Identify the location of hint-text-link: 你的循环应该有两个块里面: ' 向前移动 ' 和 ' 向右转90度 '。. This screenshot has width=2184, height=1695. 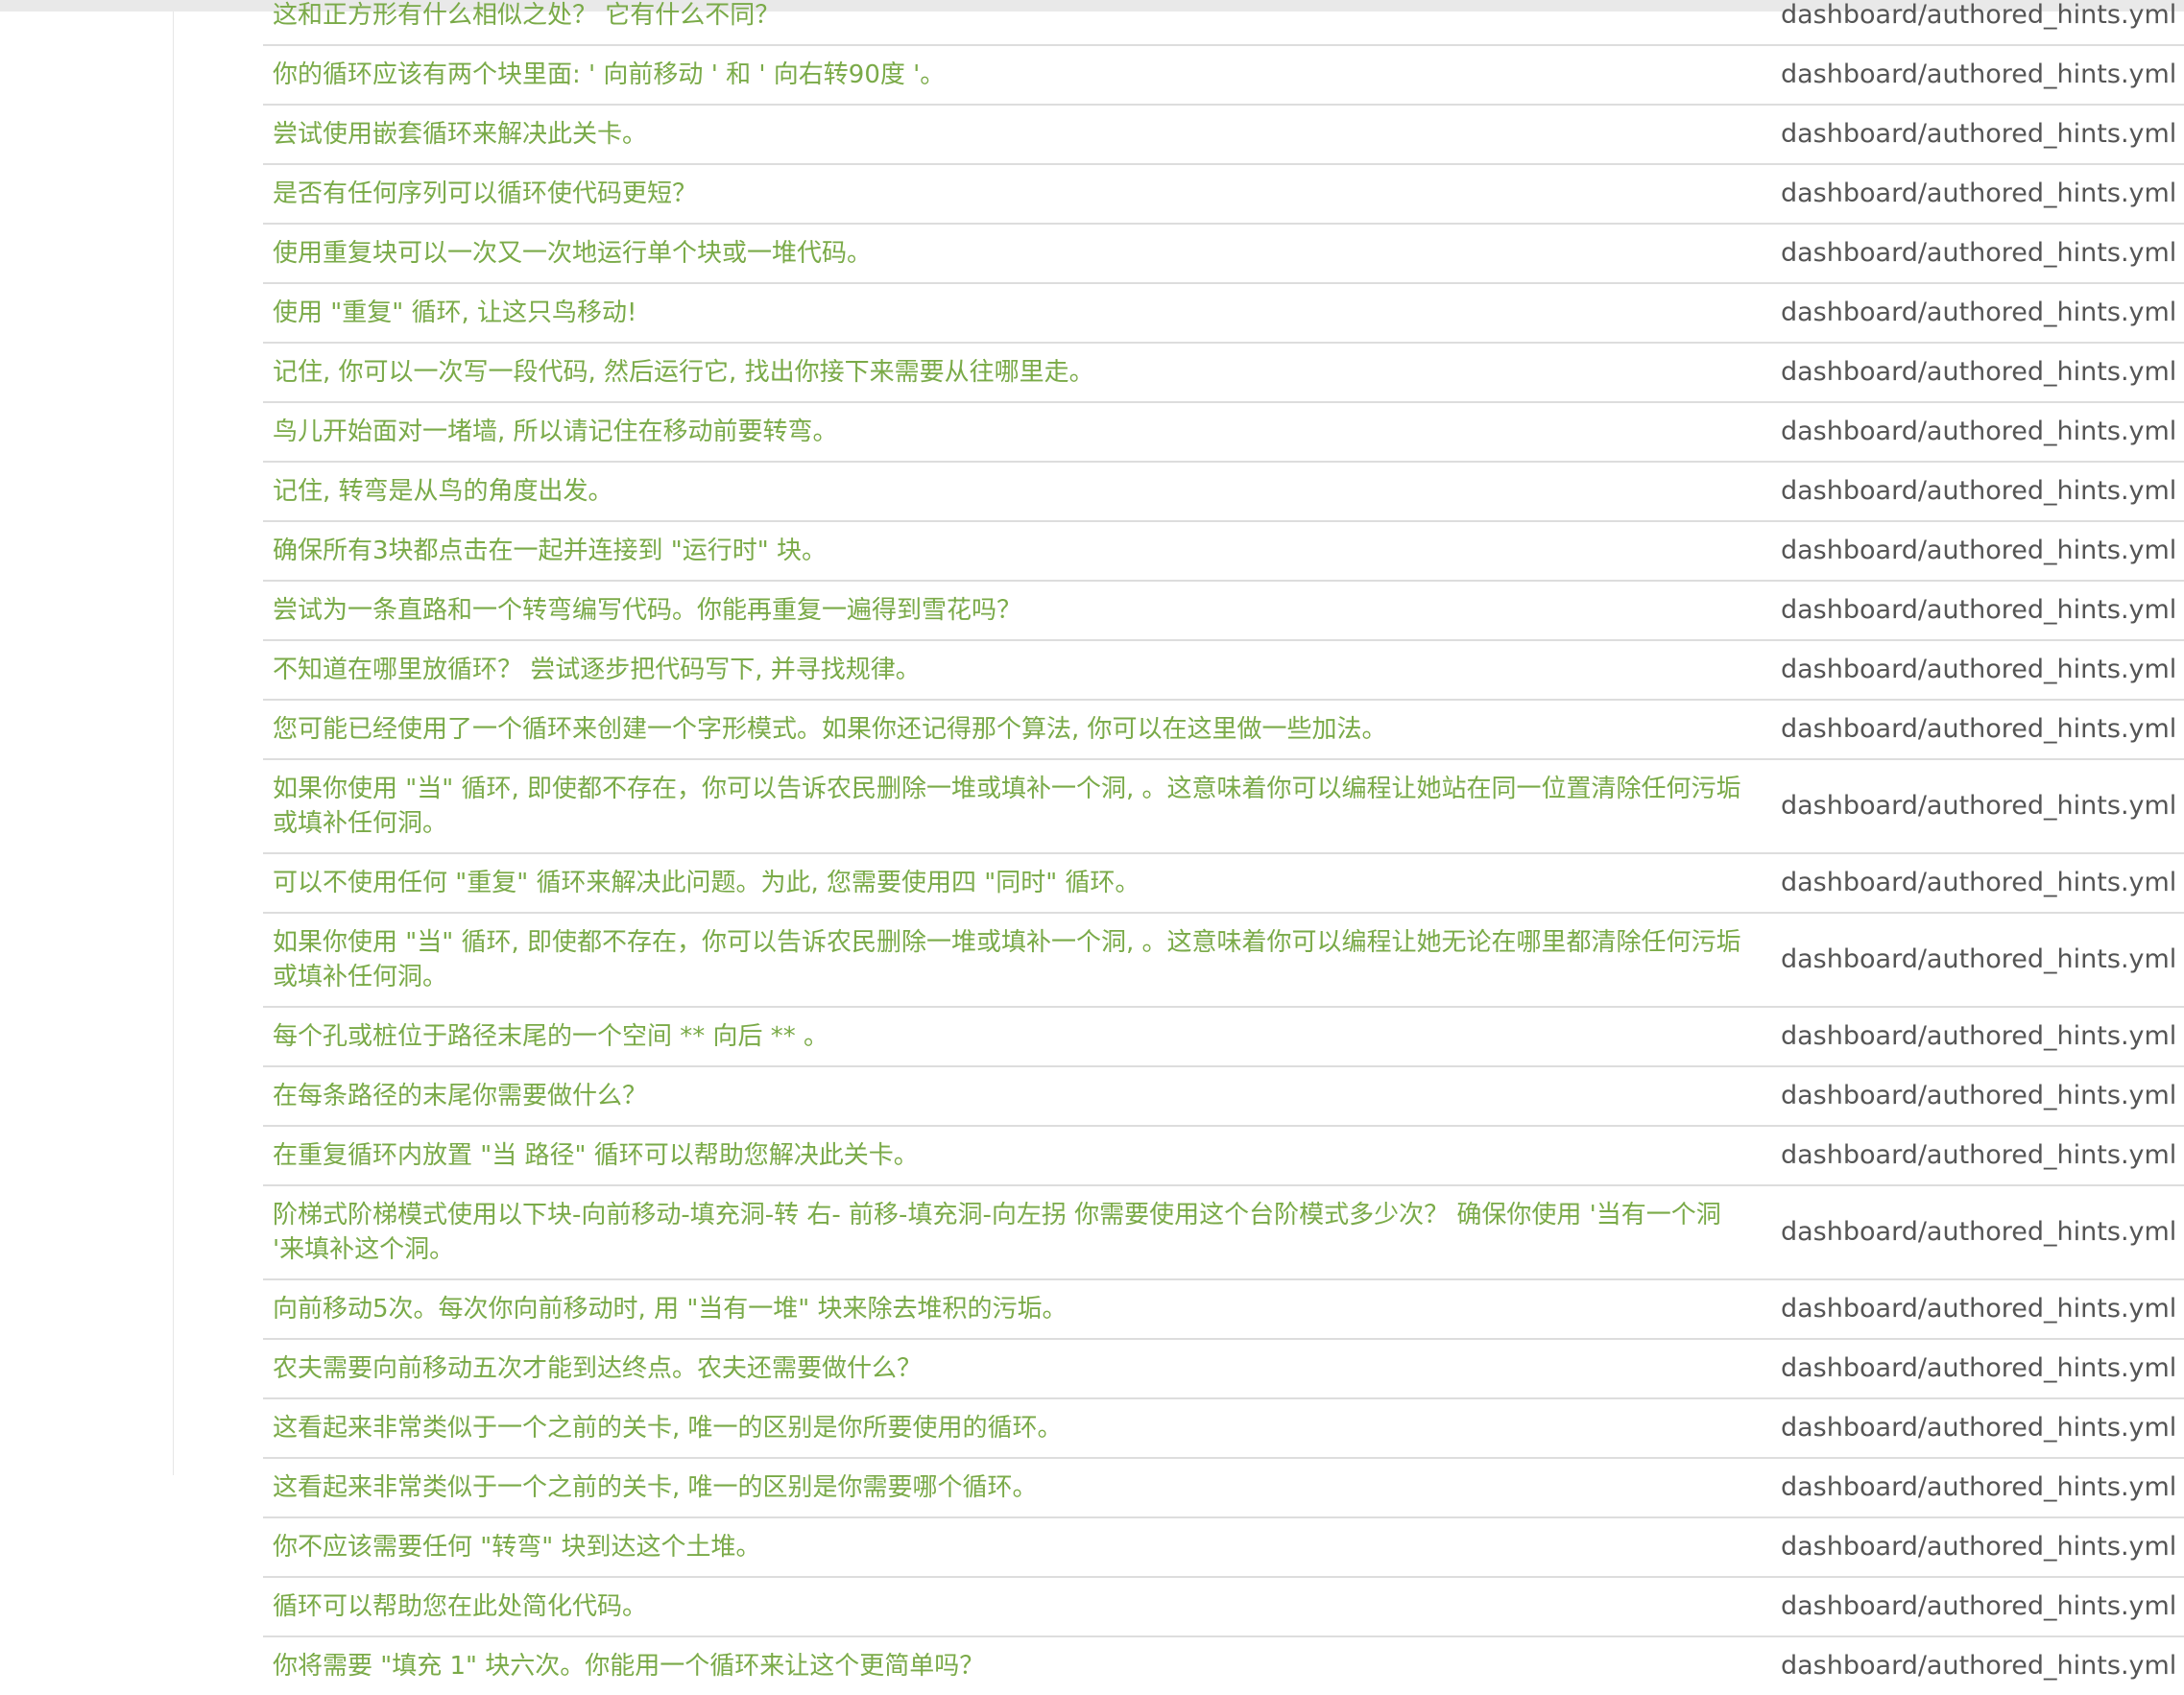
(1009, 74).